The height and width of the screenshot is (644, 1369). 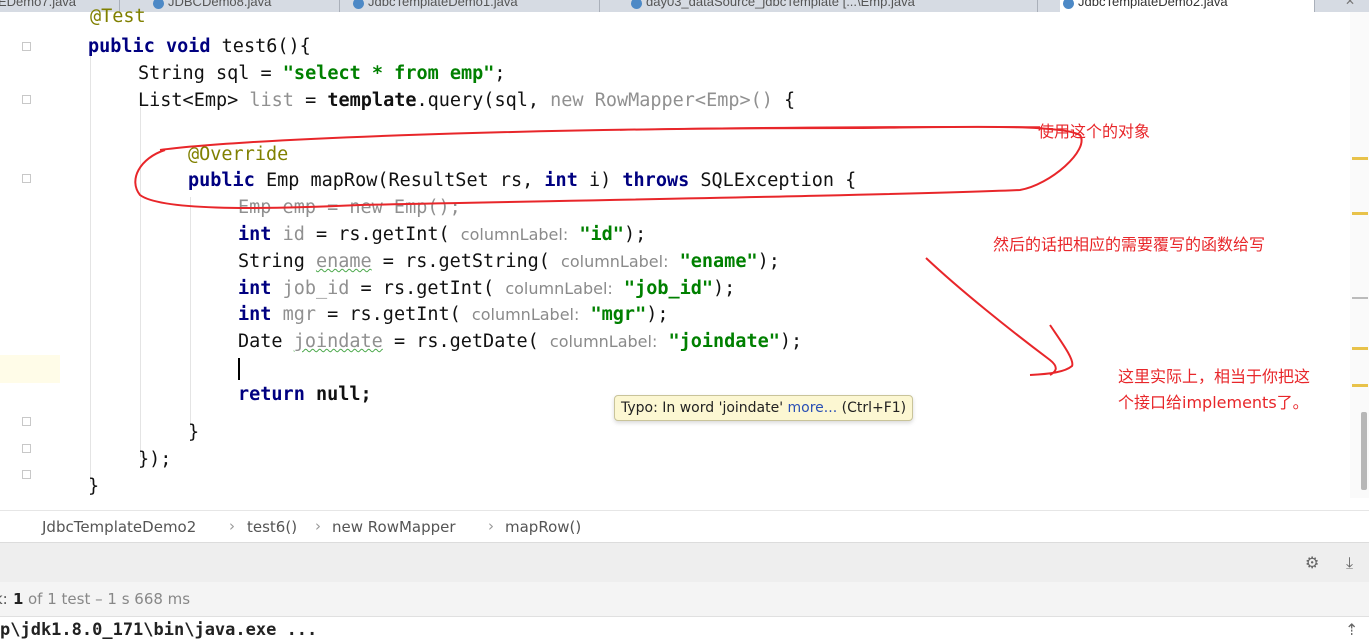 What do you see at coordinates (1094, 131) in the screenshot?
I see `annotation-note-object: 使用这个的对象` at bounding box center [1094, 131].